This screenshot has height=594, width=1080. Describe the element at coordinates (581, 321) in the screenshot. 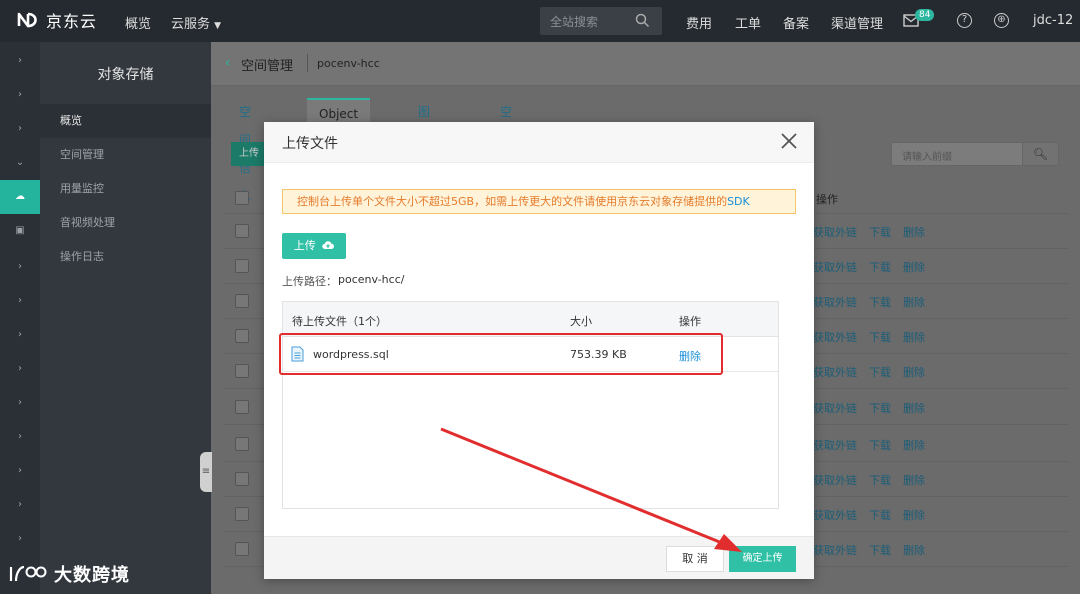

I see `header-size: 大小` at that location.